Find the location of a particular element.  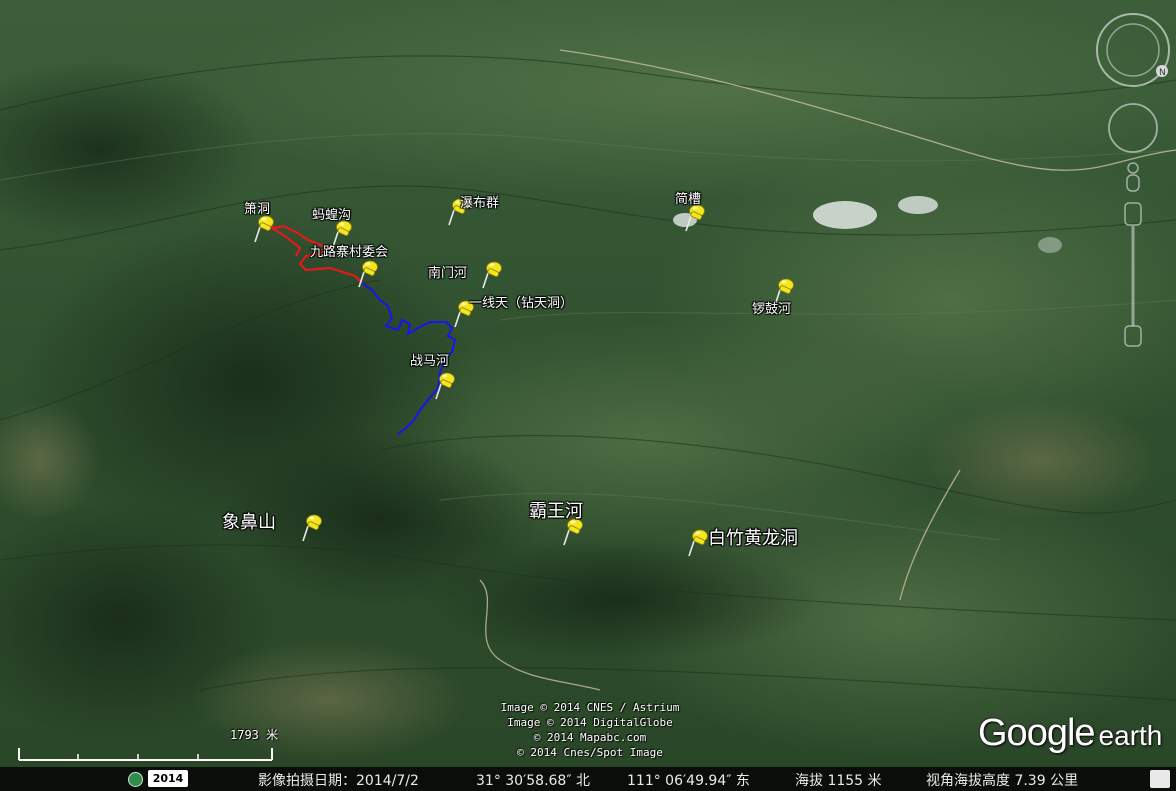

placemark-label: 瀑布群 is located at coordinates (479, 201).